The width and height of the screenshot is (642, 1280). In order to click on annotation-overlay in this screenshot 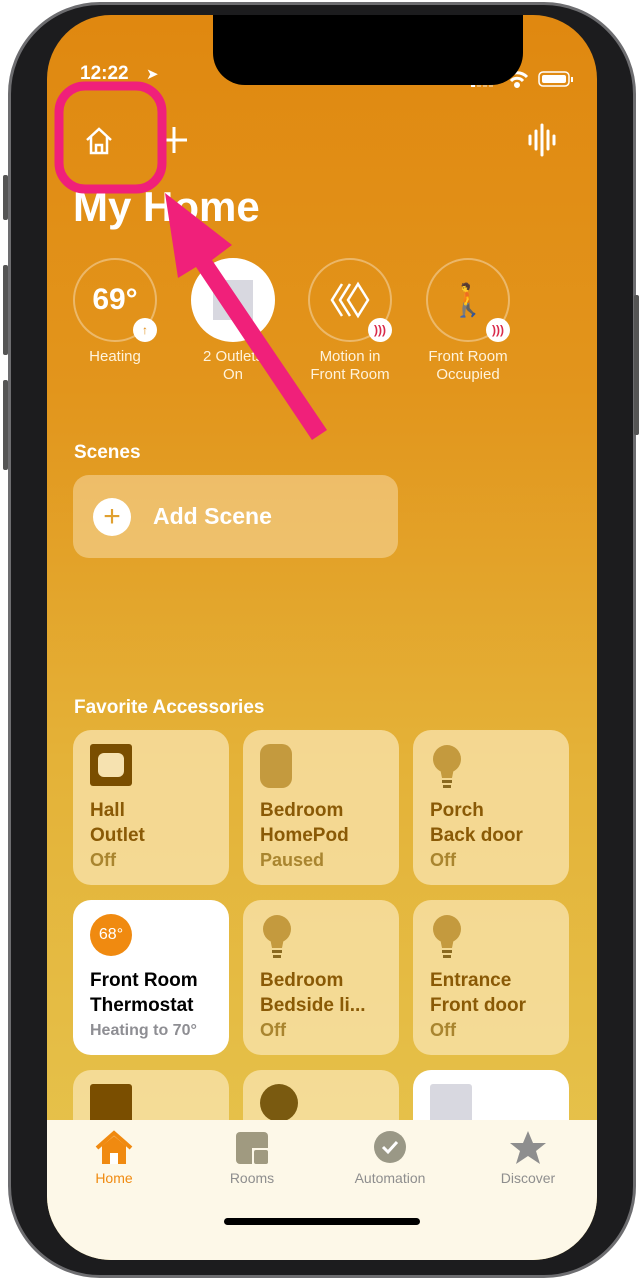, I will do `click(190, 260)`.